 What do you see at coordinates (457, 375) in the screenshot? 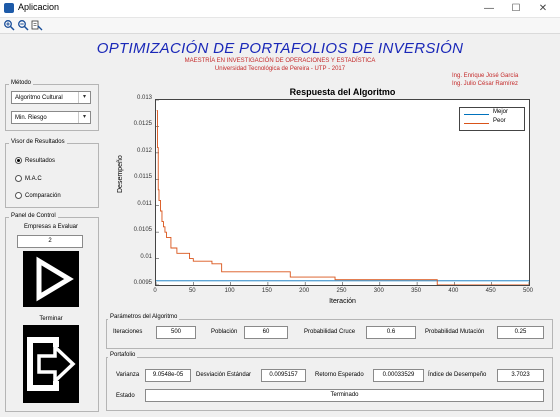
I see `performance-index-label: Índice de Desempeño` at bounding box center [457, 375].